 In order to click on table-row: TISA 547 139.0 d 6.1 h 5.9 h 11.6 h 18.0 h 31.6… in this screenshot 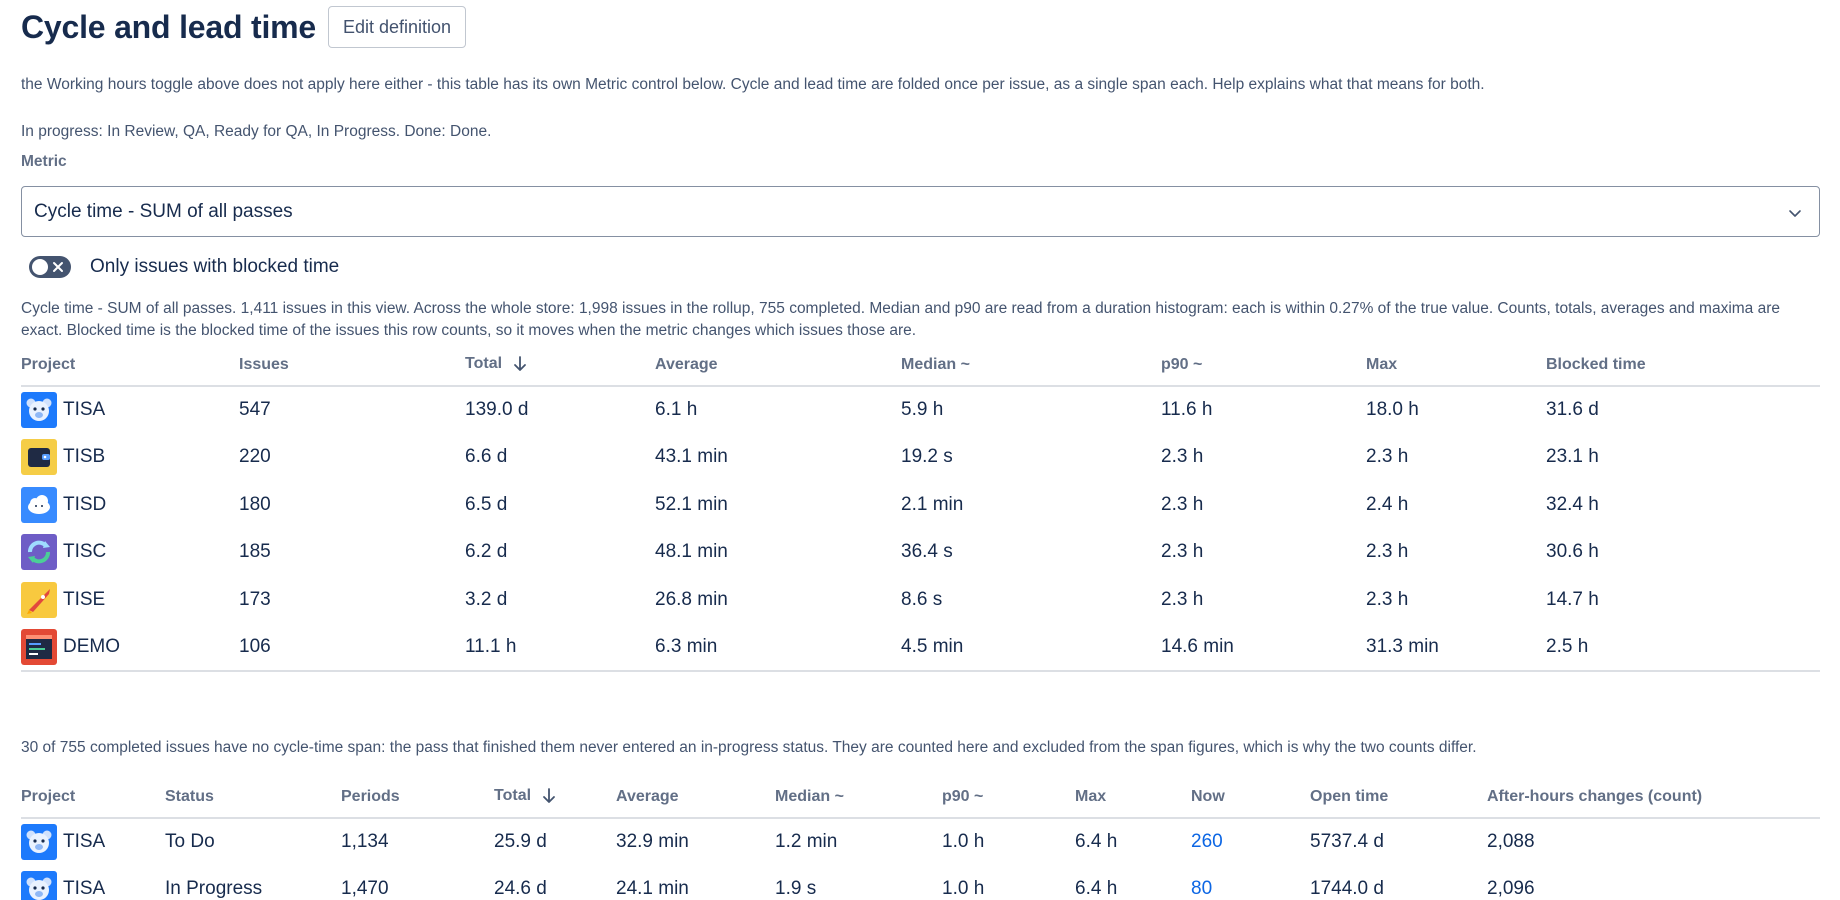, I will do `click(920, 410)`.